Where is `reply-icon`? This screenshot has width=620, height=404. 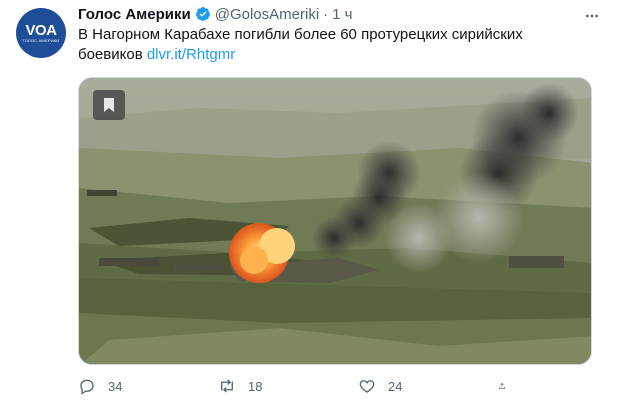 reply-icon is located at coordinates (87, 387).